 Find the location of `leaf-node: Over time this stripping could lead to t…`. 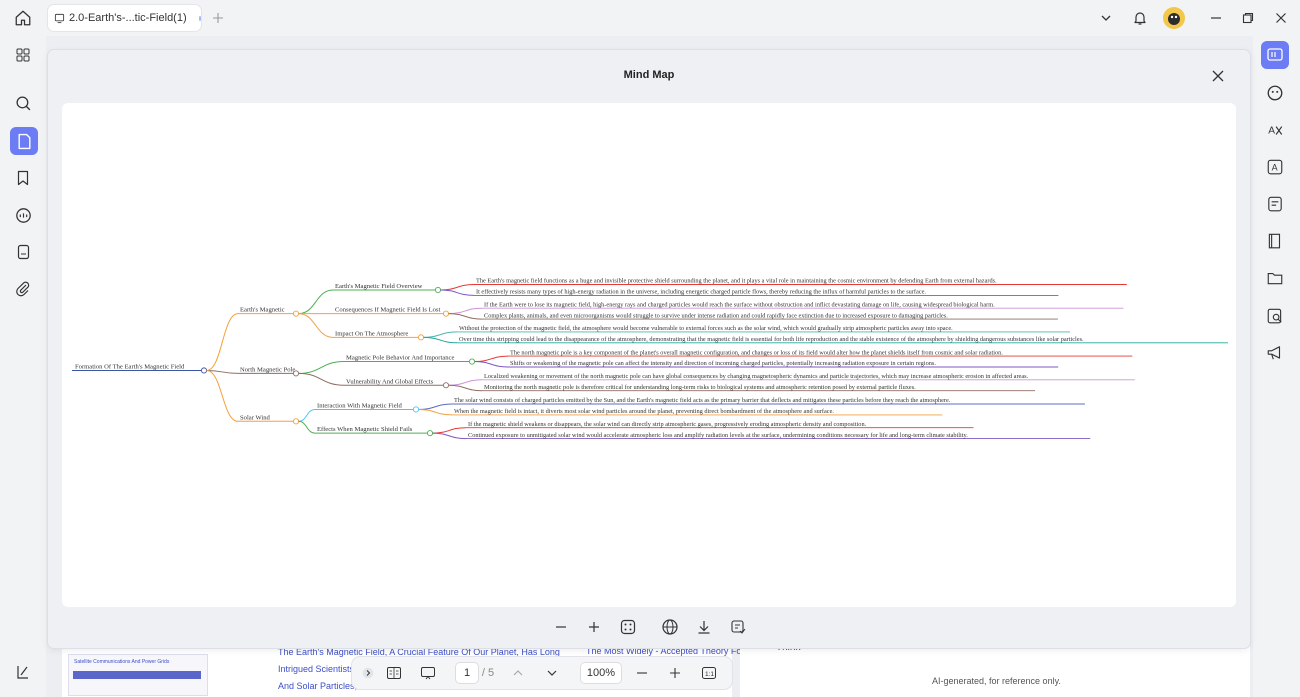

leaf-node: Over time this stripping could lead to t… is located at coordinates (771, 339).